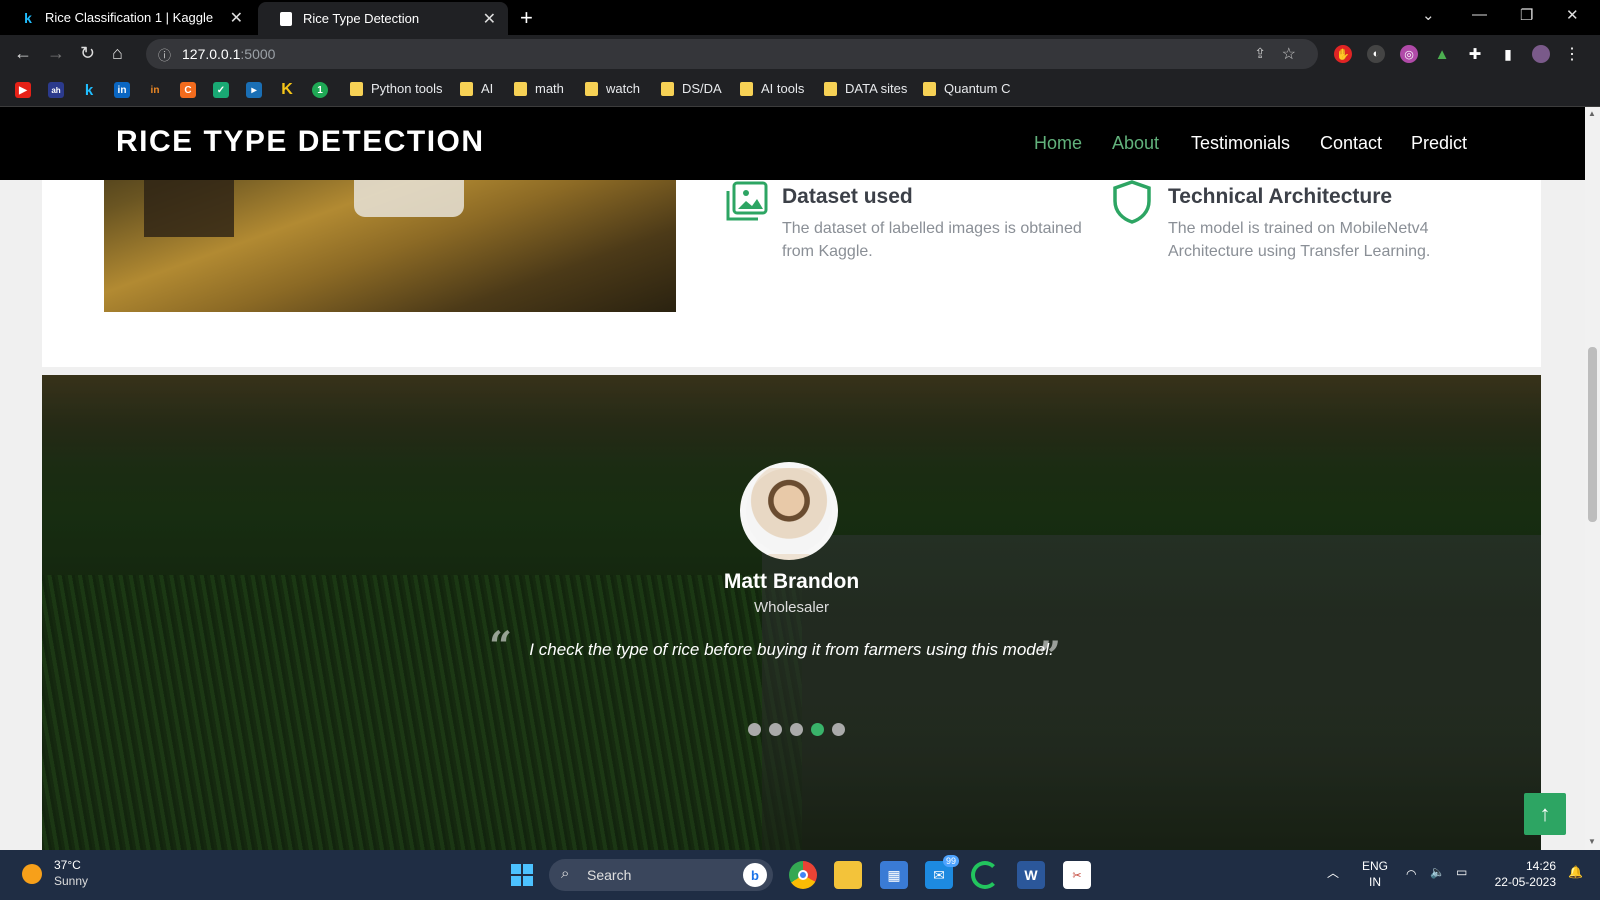 The image size is (1600, 900). I want to click on avatar, so click(789, 511).